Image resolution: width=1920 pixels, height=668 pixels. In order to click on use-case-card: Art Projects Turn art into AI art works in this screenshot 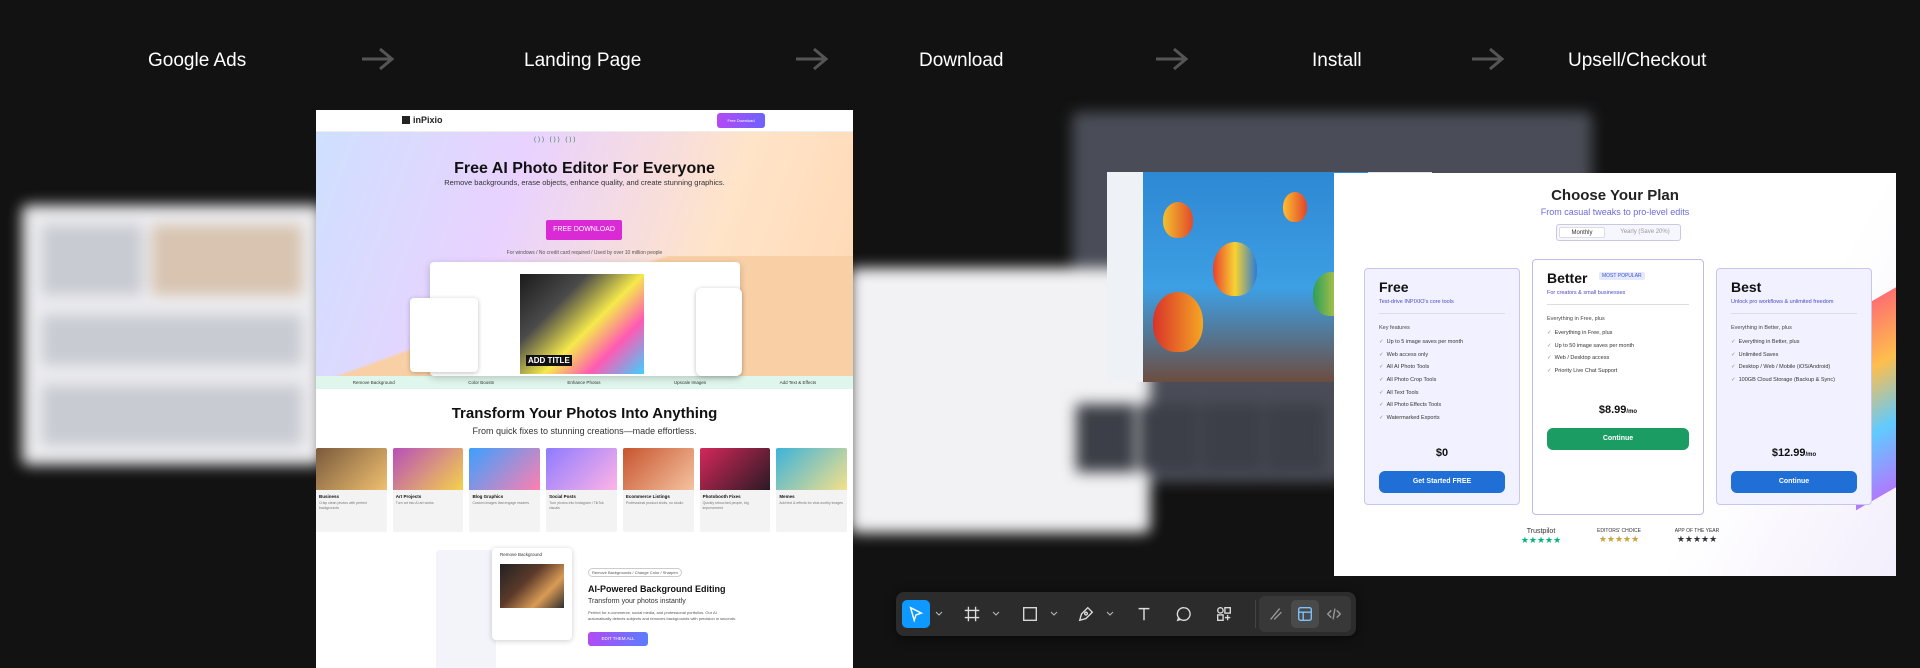, I will do `click(428, 490)`.